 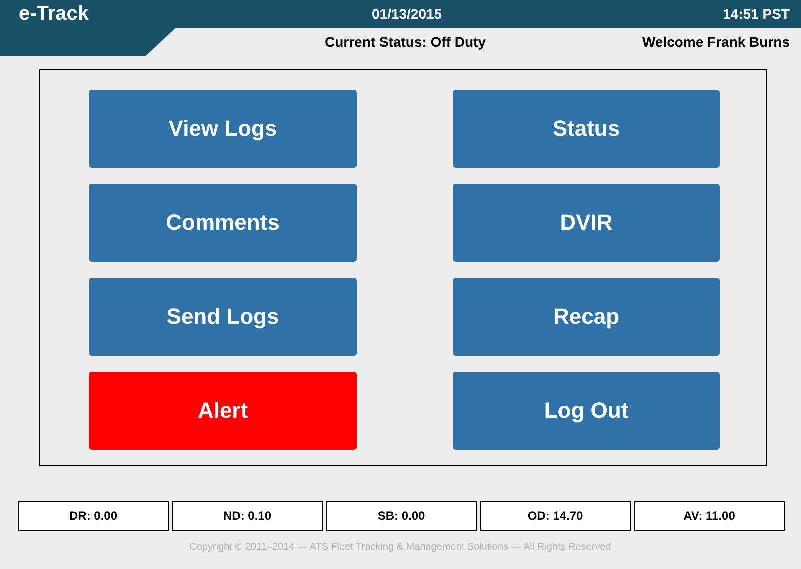 I want to click on menu-button: Recap, so click(x=586, y=317).